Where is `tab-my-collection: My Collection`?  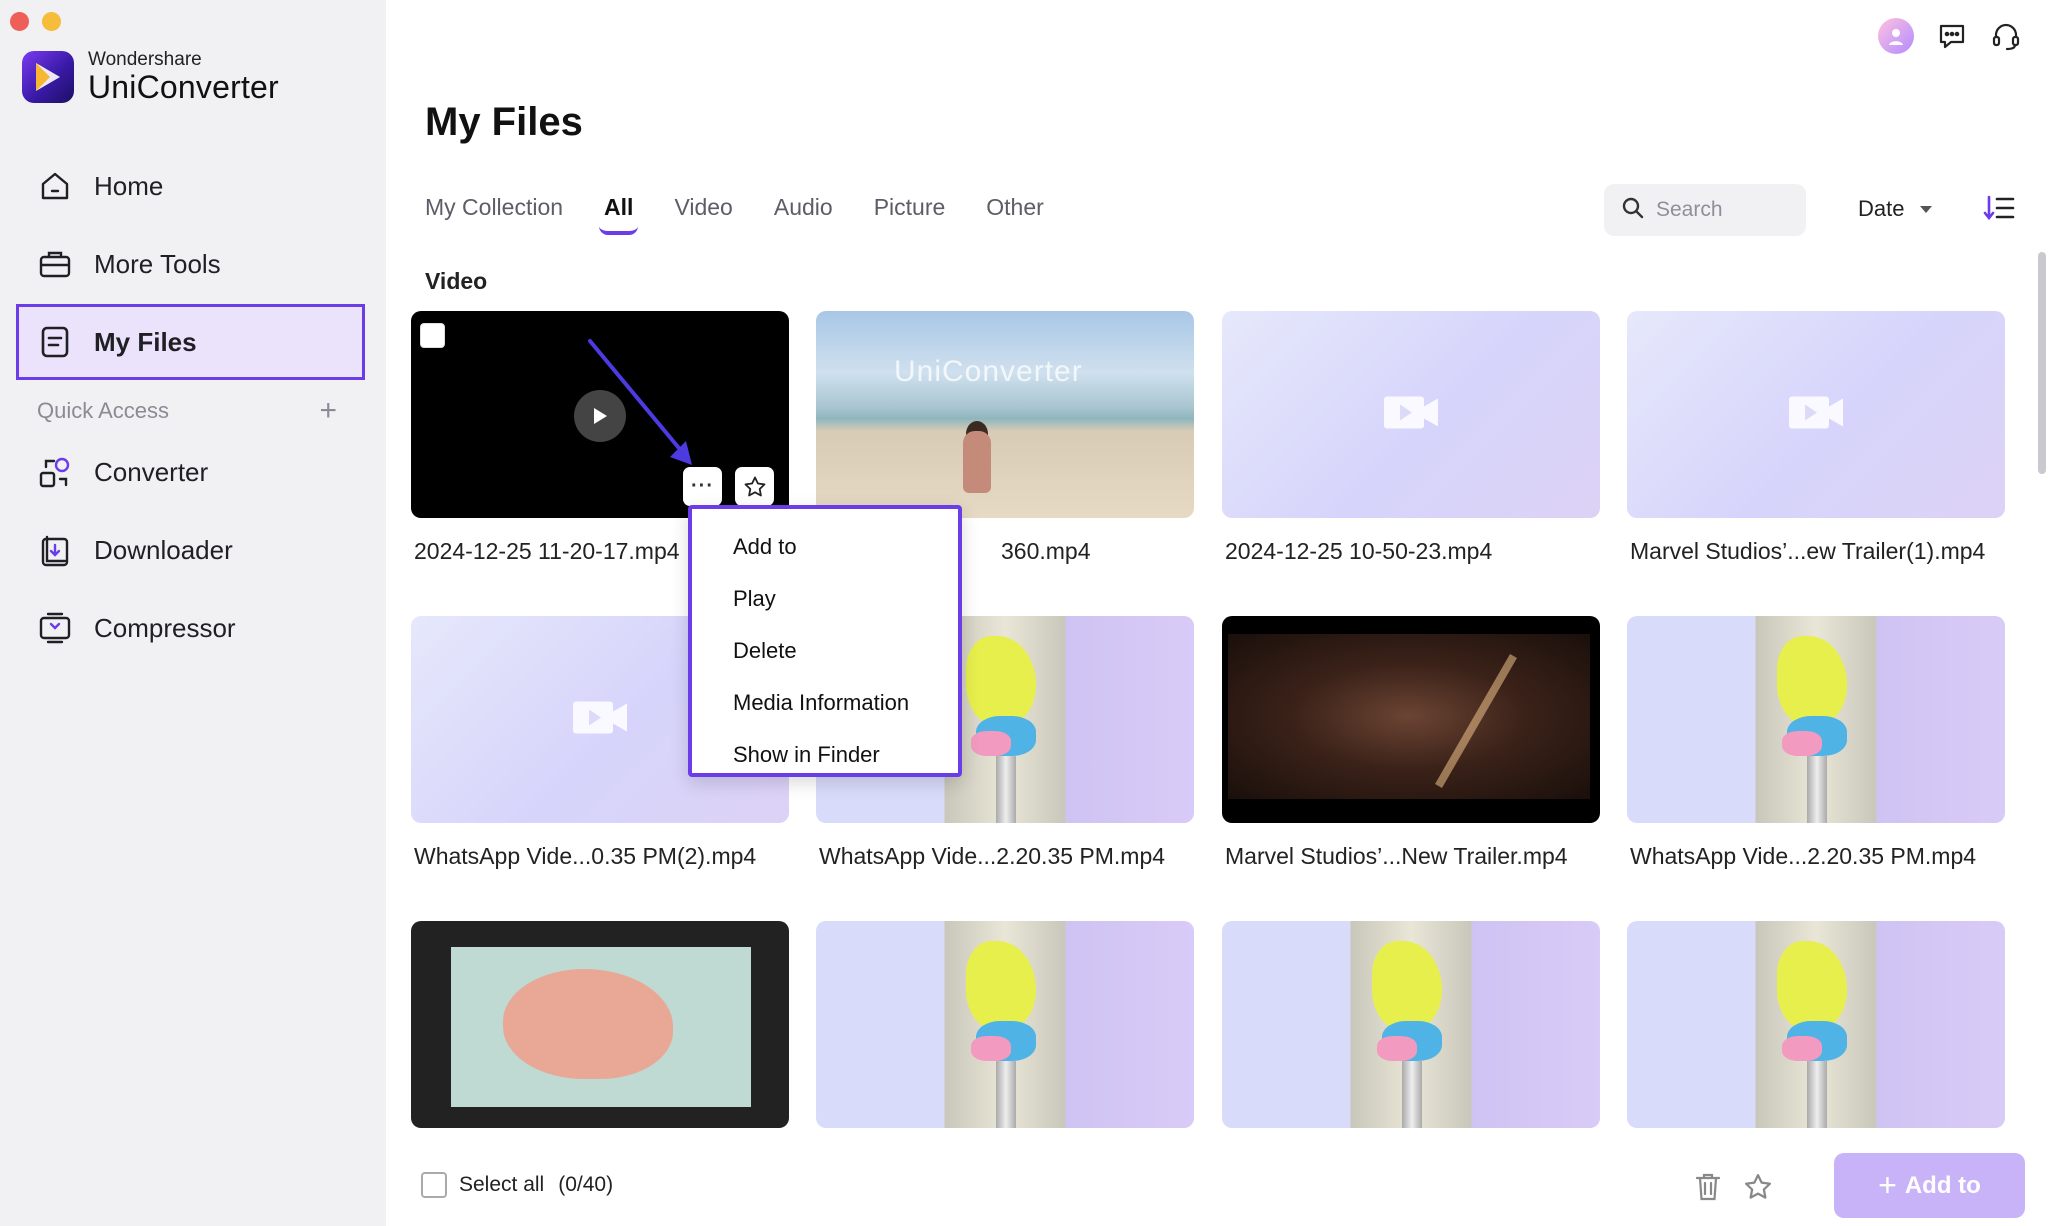
tab-my-collection: My Collection is located at coordinates (494, 207).